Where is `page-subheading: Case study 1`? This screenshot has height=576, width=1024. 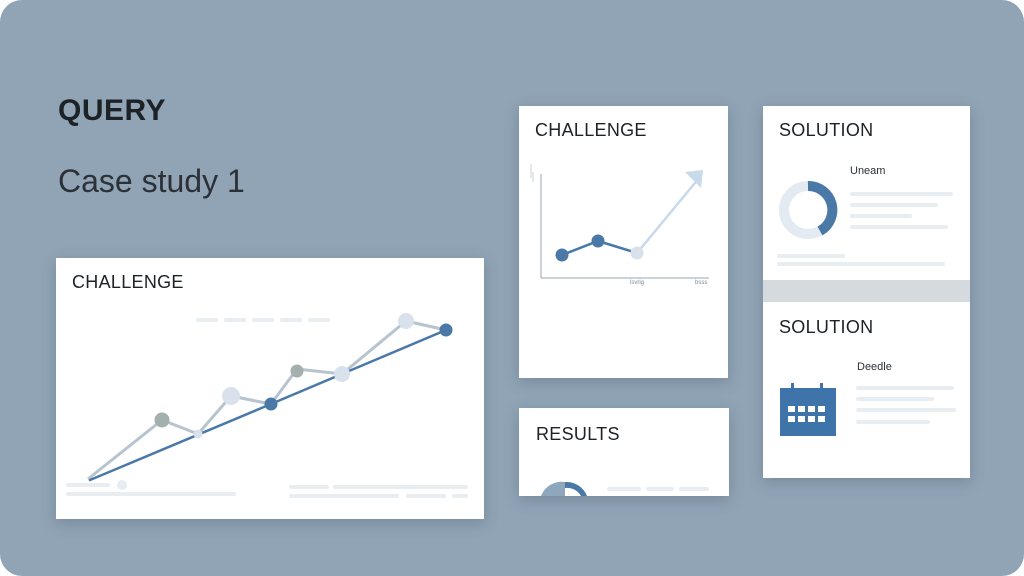 page-subheading: Case study 1 is located at coordinates (151, 181).